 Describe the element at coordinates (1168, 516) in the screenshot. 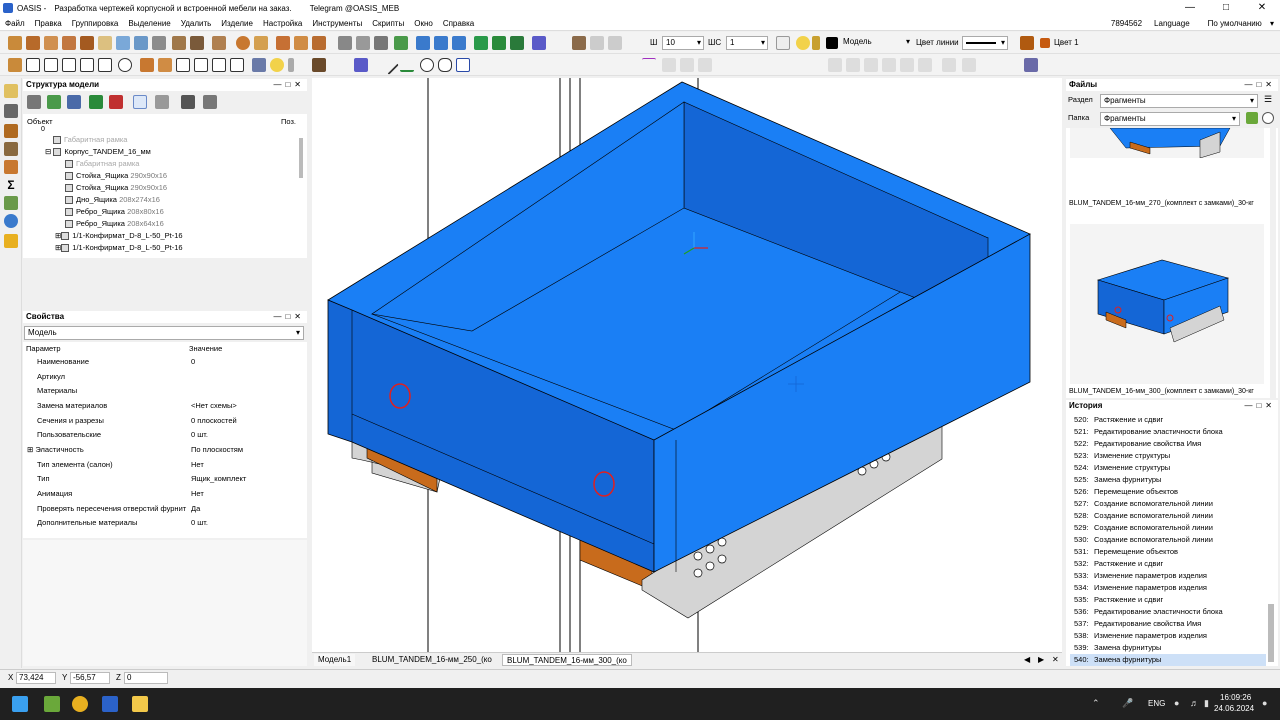

I see `history-item: 528: Создание вспомогательной линии` at that location.